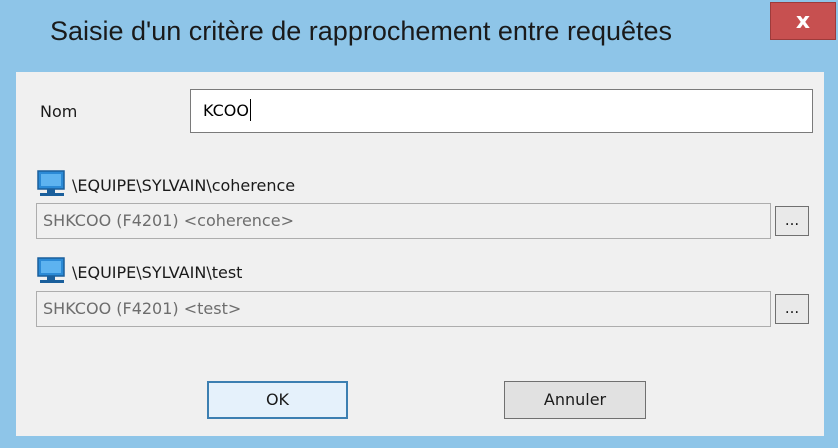 The image size is (838, 448). I want to click on cancel-button: Annuler, so click(575, 400).